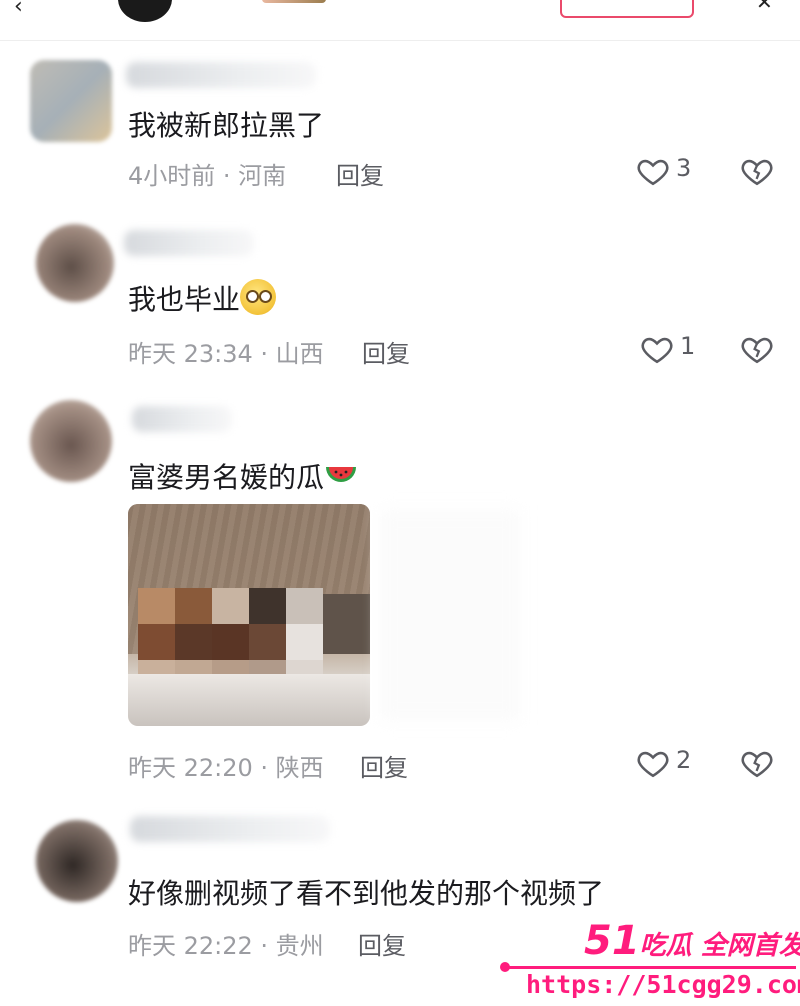  I want to click on author-badge-icon, so click(294, 1).